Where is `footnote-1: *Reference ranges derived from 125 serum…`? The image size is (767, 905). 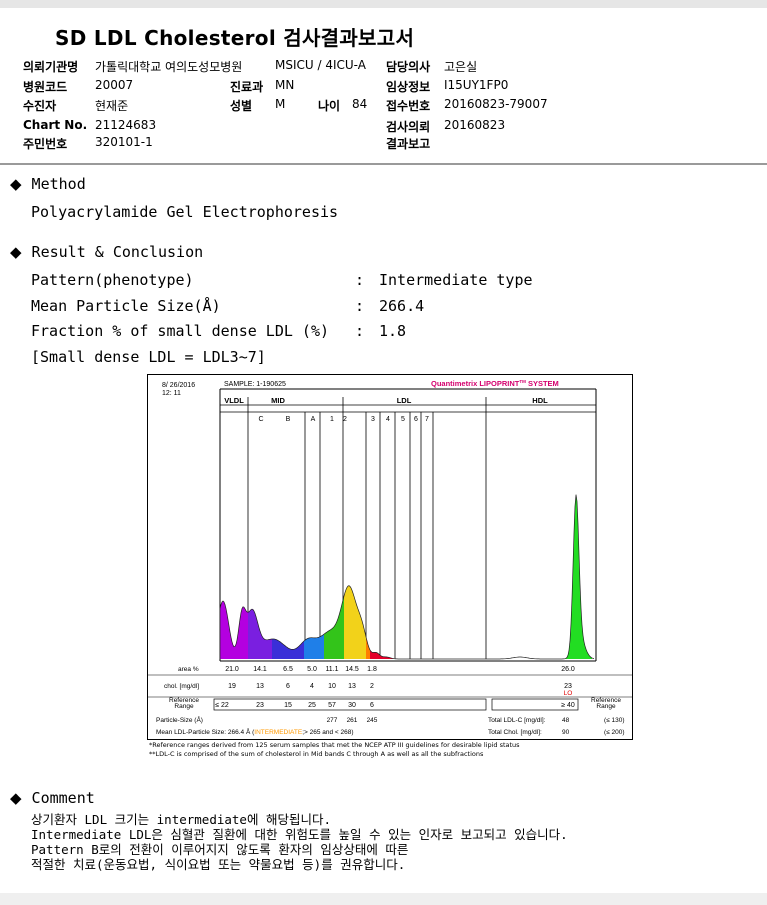 footnote-1: *Reference ranges derived from 125 serum… is located at coordinates (334, 745).